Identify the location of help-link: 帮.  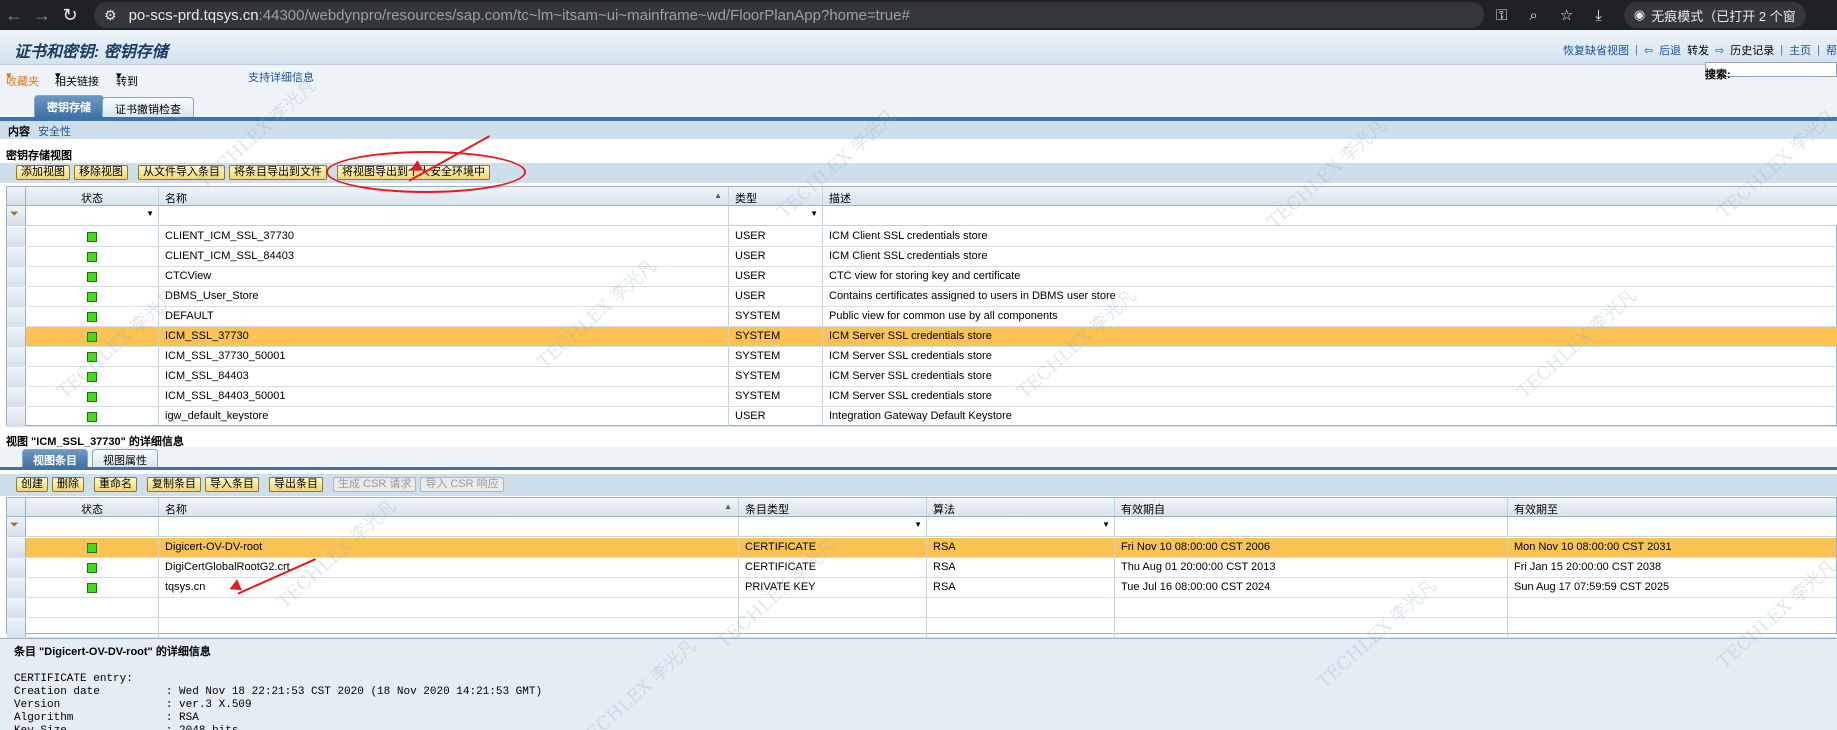
(1831, 50).